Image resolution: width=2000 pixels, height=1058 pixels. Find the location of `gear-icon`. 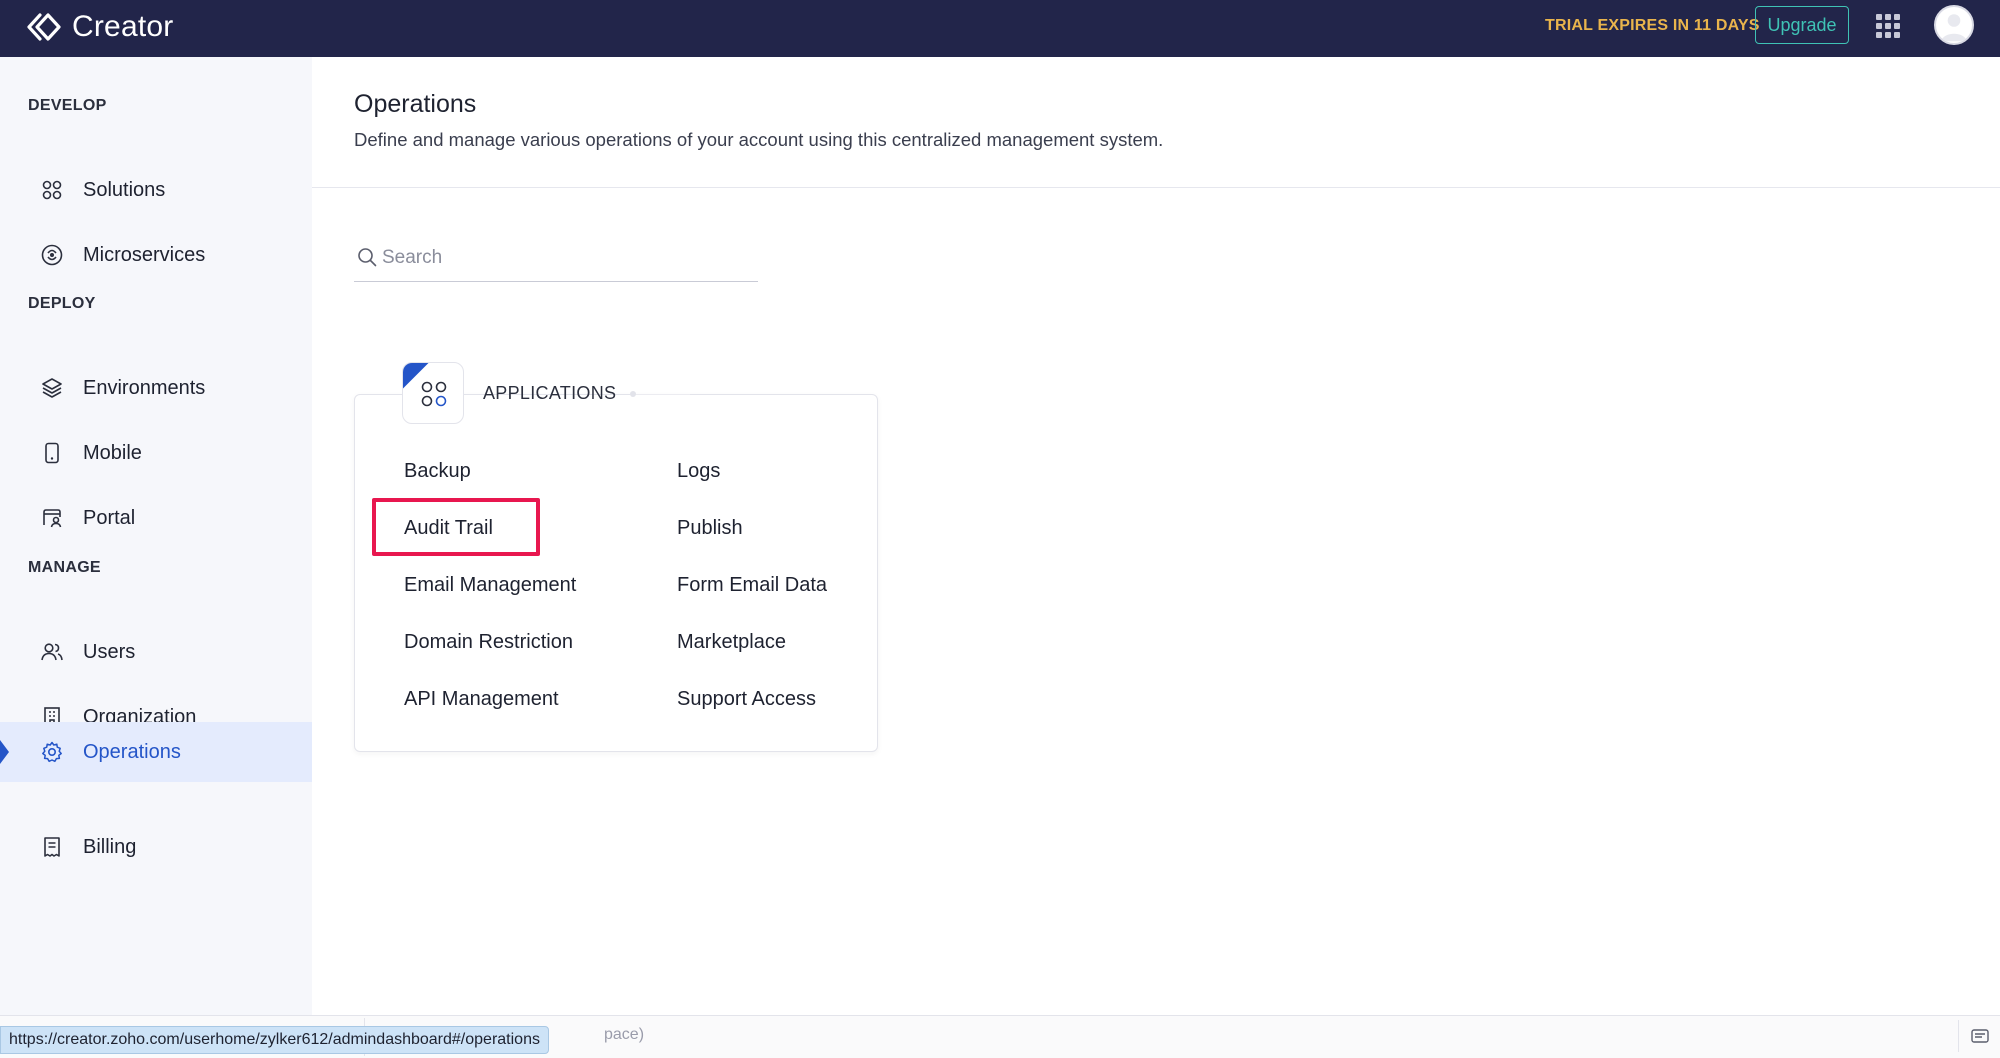

gear-icon is located at coordinates (52, 752).